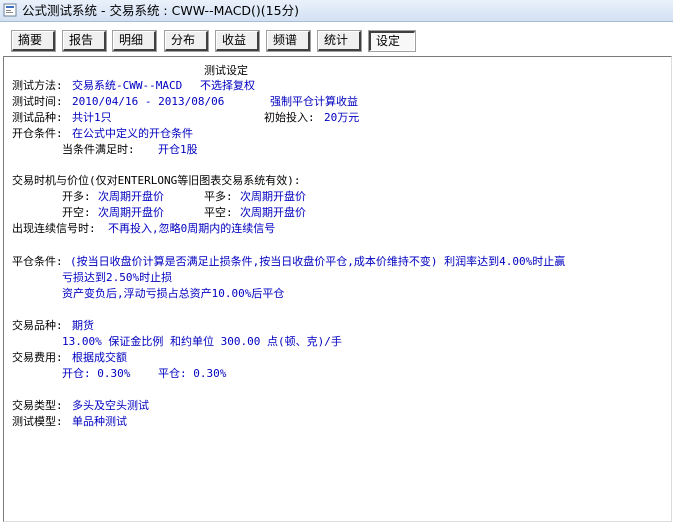  I want to click on symbols-label: 测试品种:, so click(37, 117).